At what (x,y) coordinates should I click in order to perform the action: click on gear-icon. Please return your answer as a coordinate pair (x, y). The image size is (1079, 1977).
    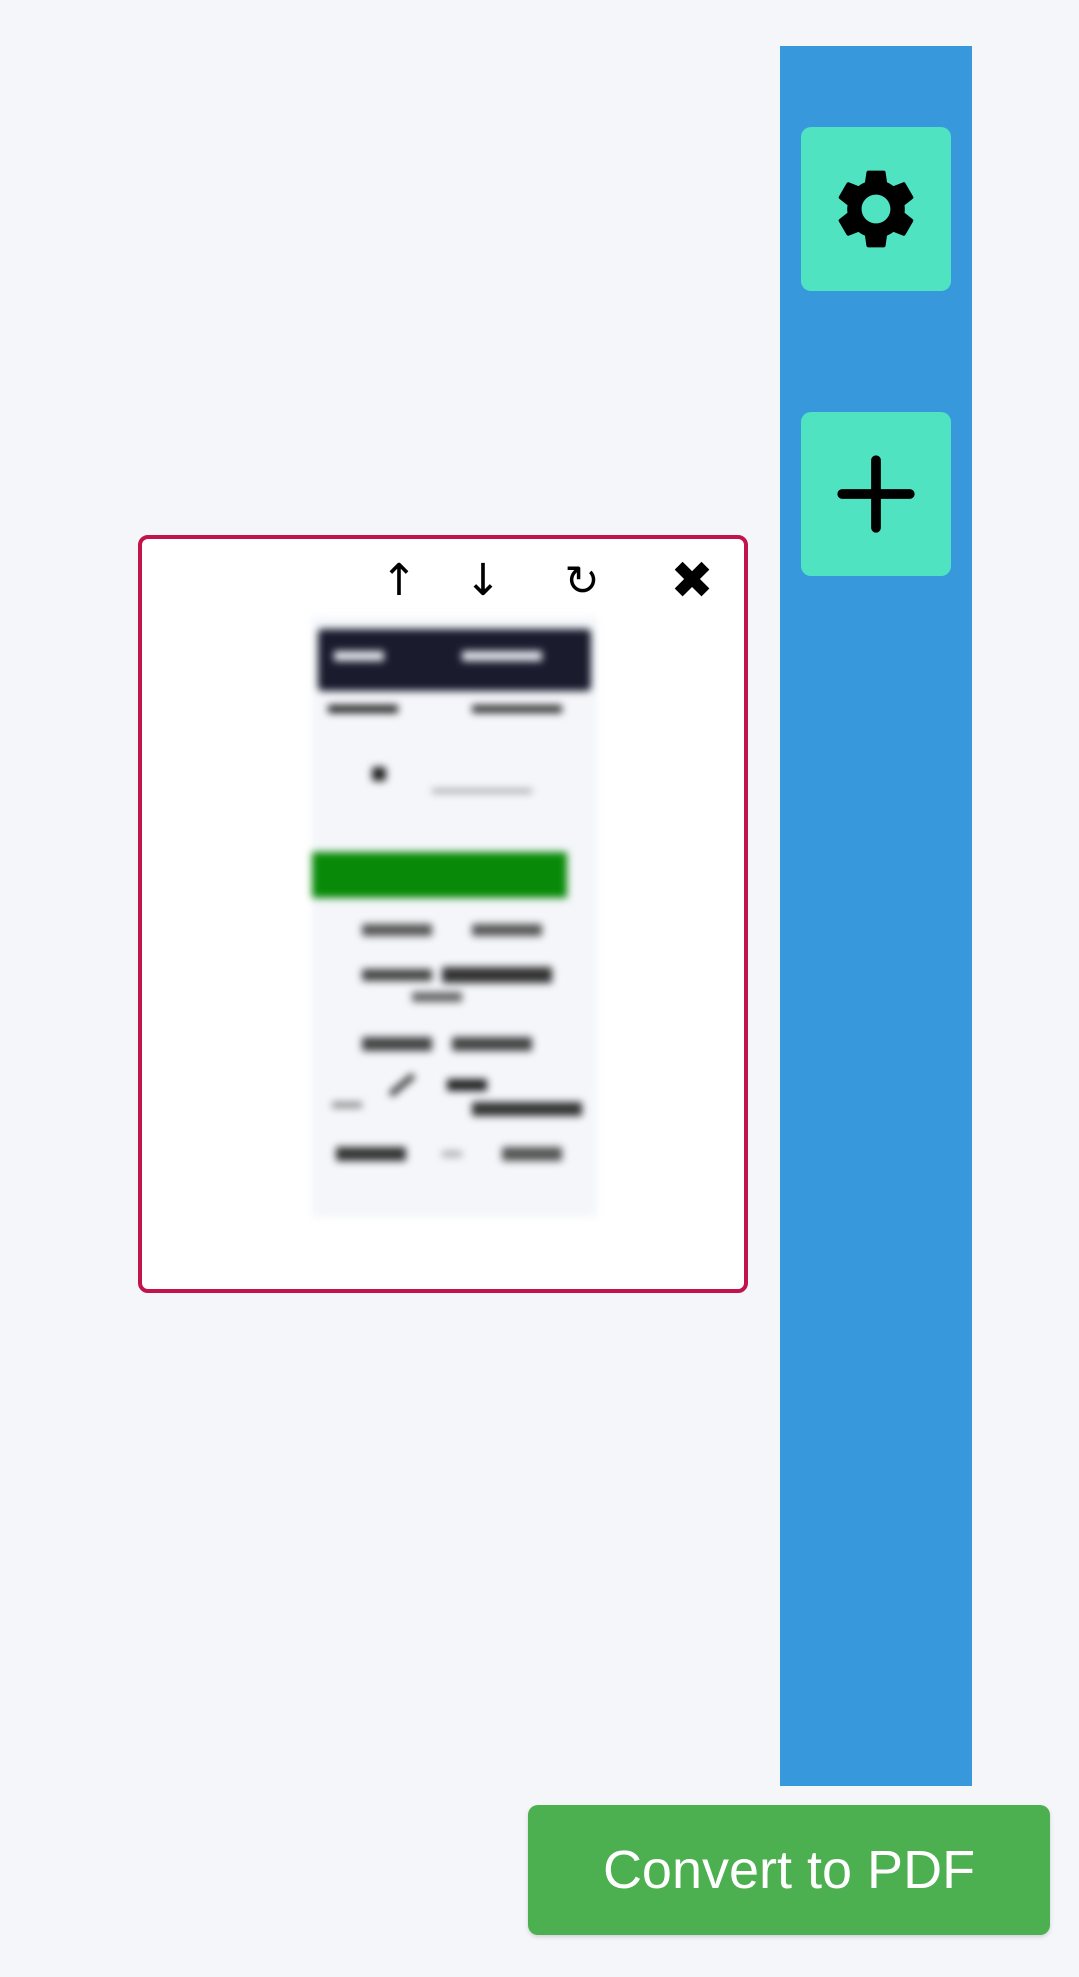
    Looking at the image, I should click on (876, 209).